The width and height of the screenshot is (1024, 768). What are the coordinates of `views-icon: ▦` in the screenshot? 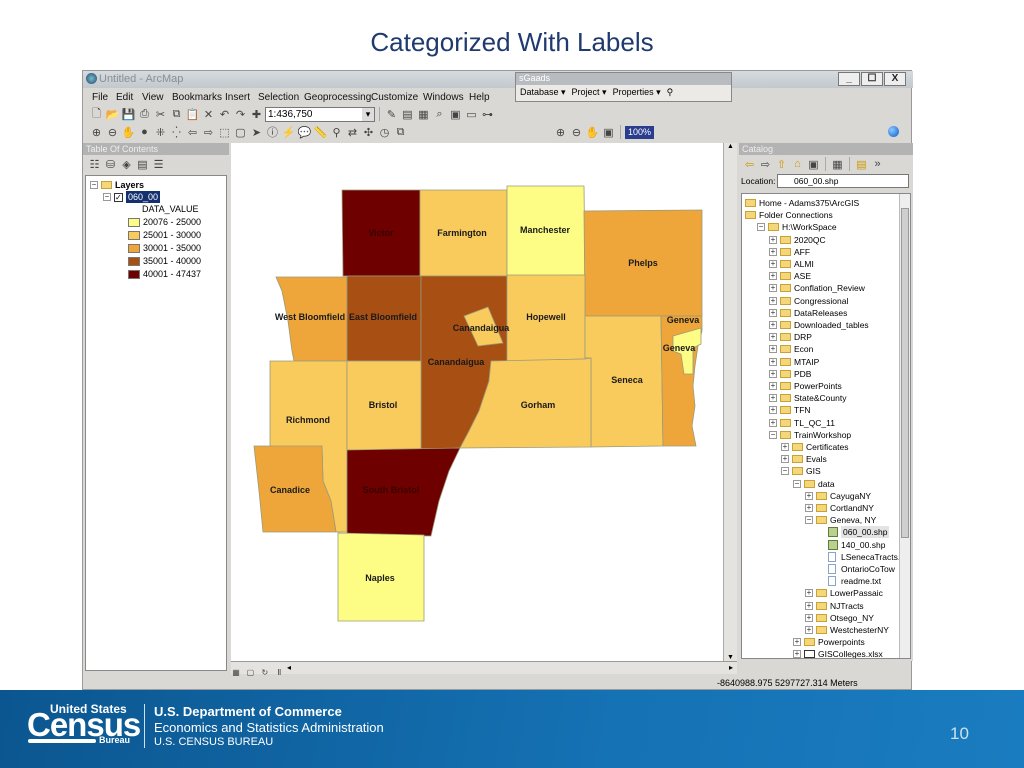 It's located at (837, 164).